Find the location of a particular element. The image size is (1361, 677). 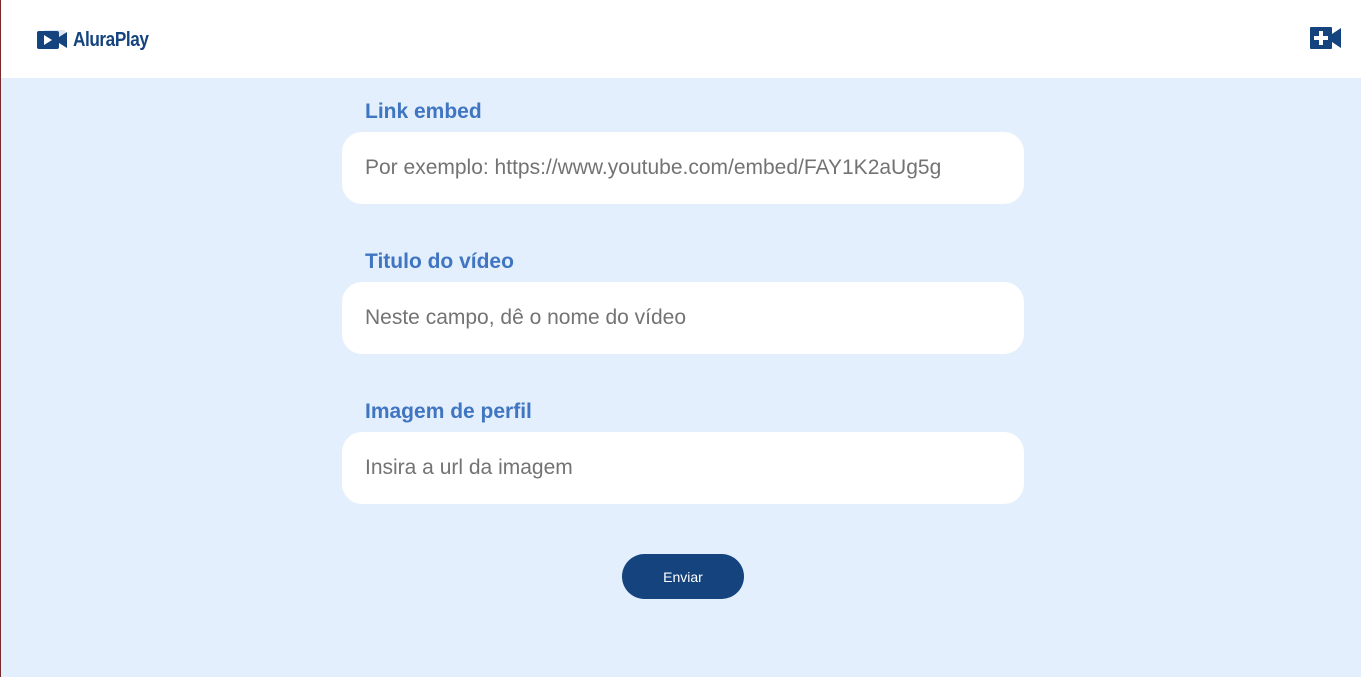

video-title-input is located at coordinates (683, 318).